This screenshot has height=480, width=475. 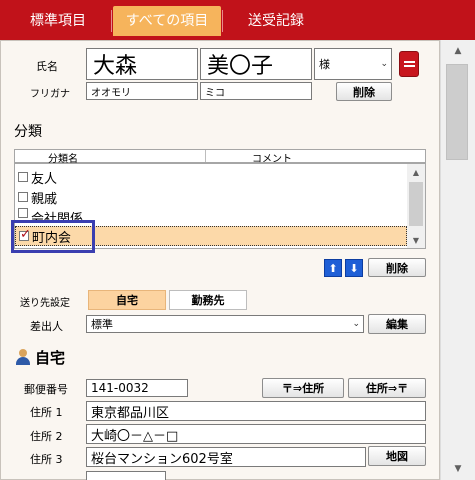 What do you see at coordinates (126, 475) in the screenshot?
I see `next-field-partial` at bounding box center [126, 475].